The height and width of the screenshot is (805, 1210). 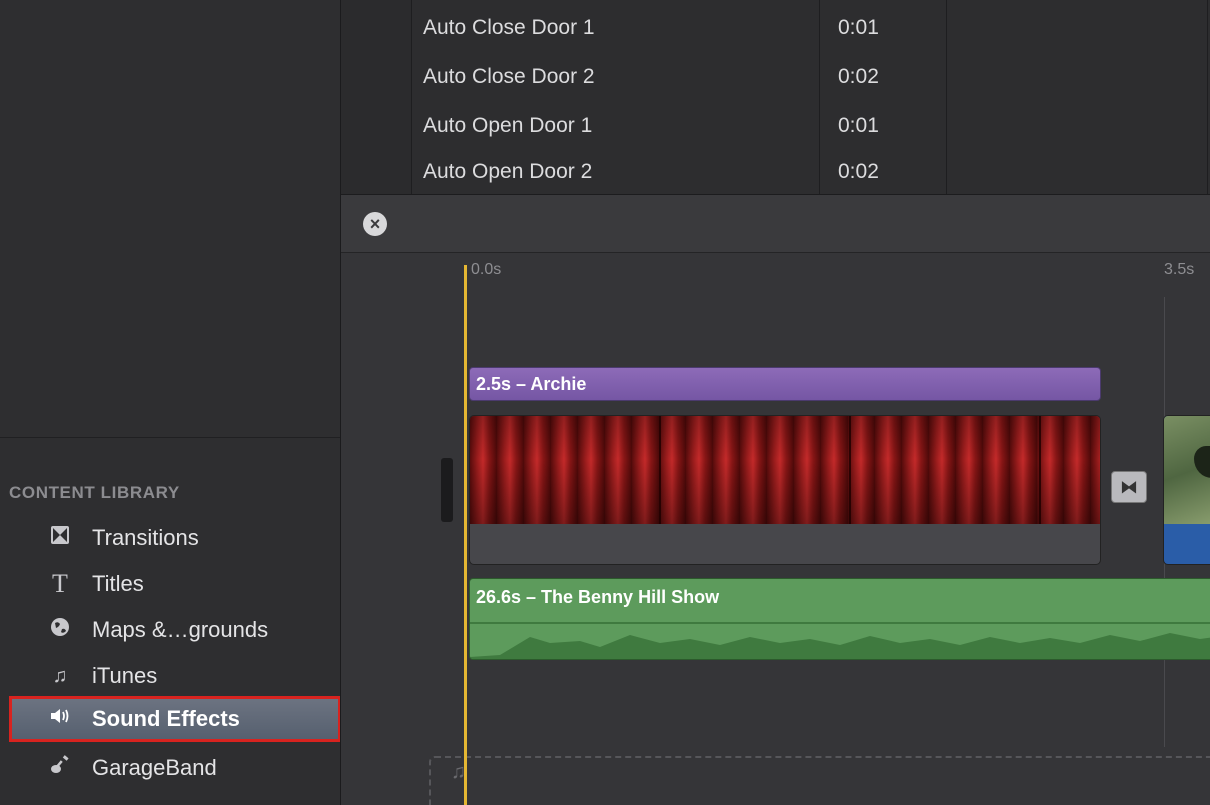 I want to click on audio-clip-label: 26.6s – The Benny Hill Show, so click(x=598, y=597).